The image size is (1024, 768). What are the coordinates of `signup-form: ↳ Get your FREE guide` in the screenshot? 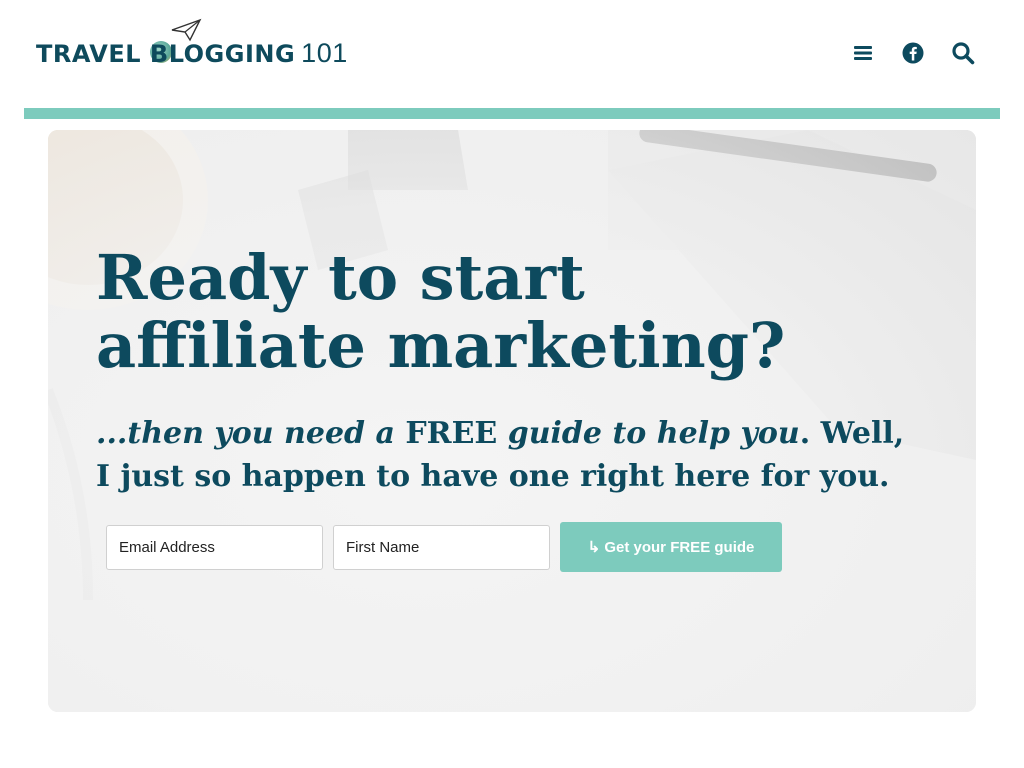 It's located at (444, 547).